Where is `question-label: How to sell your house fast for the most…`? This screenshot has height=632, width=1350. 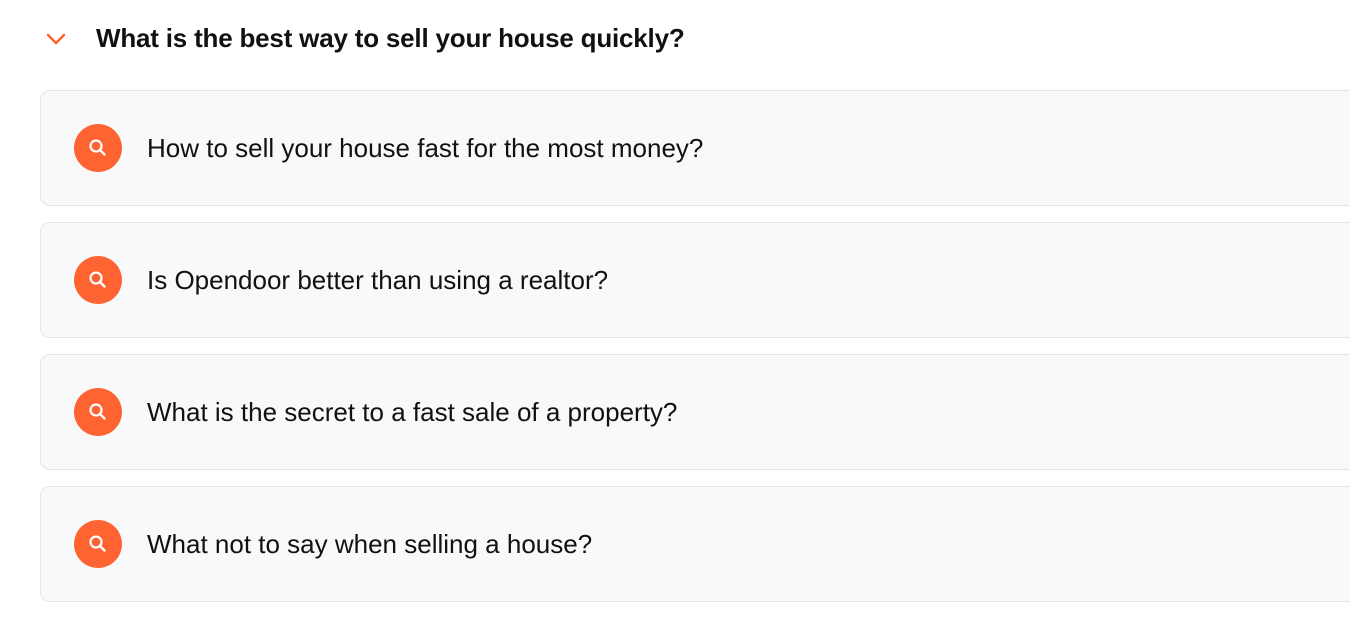 question-label: How to sell your house fast for the most… is located at coordinates (425, 148).